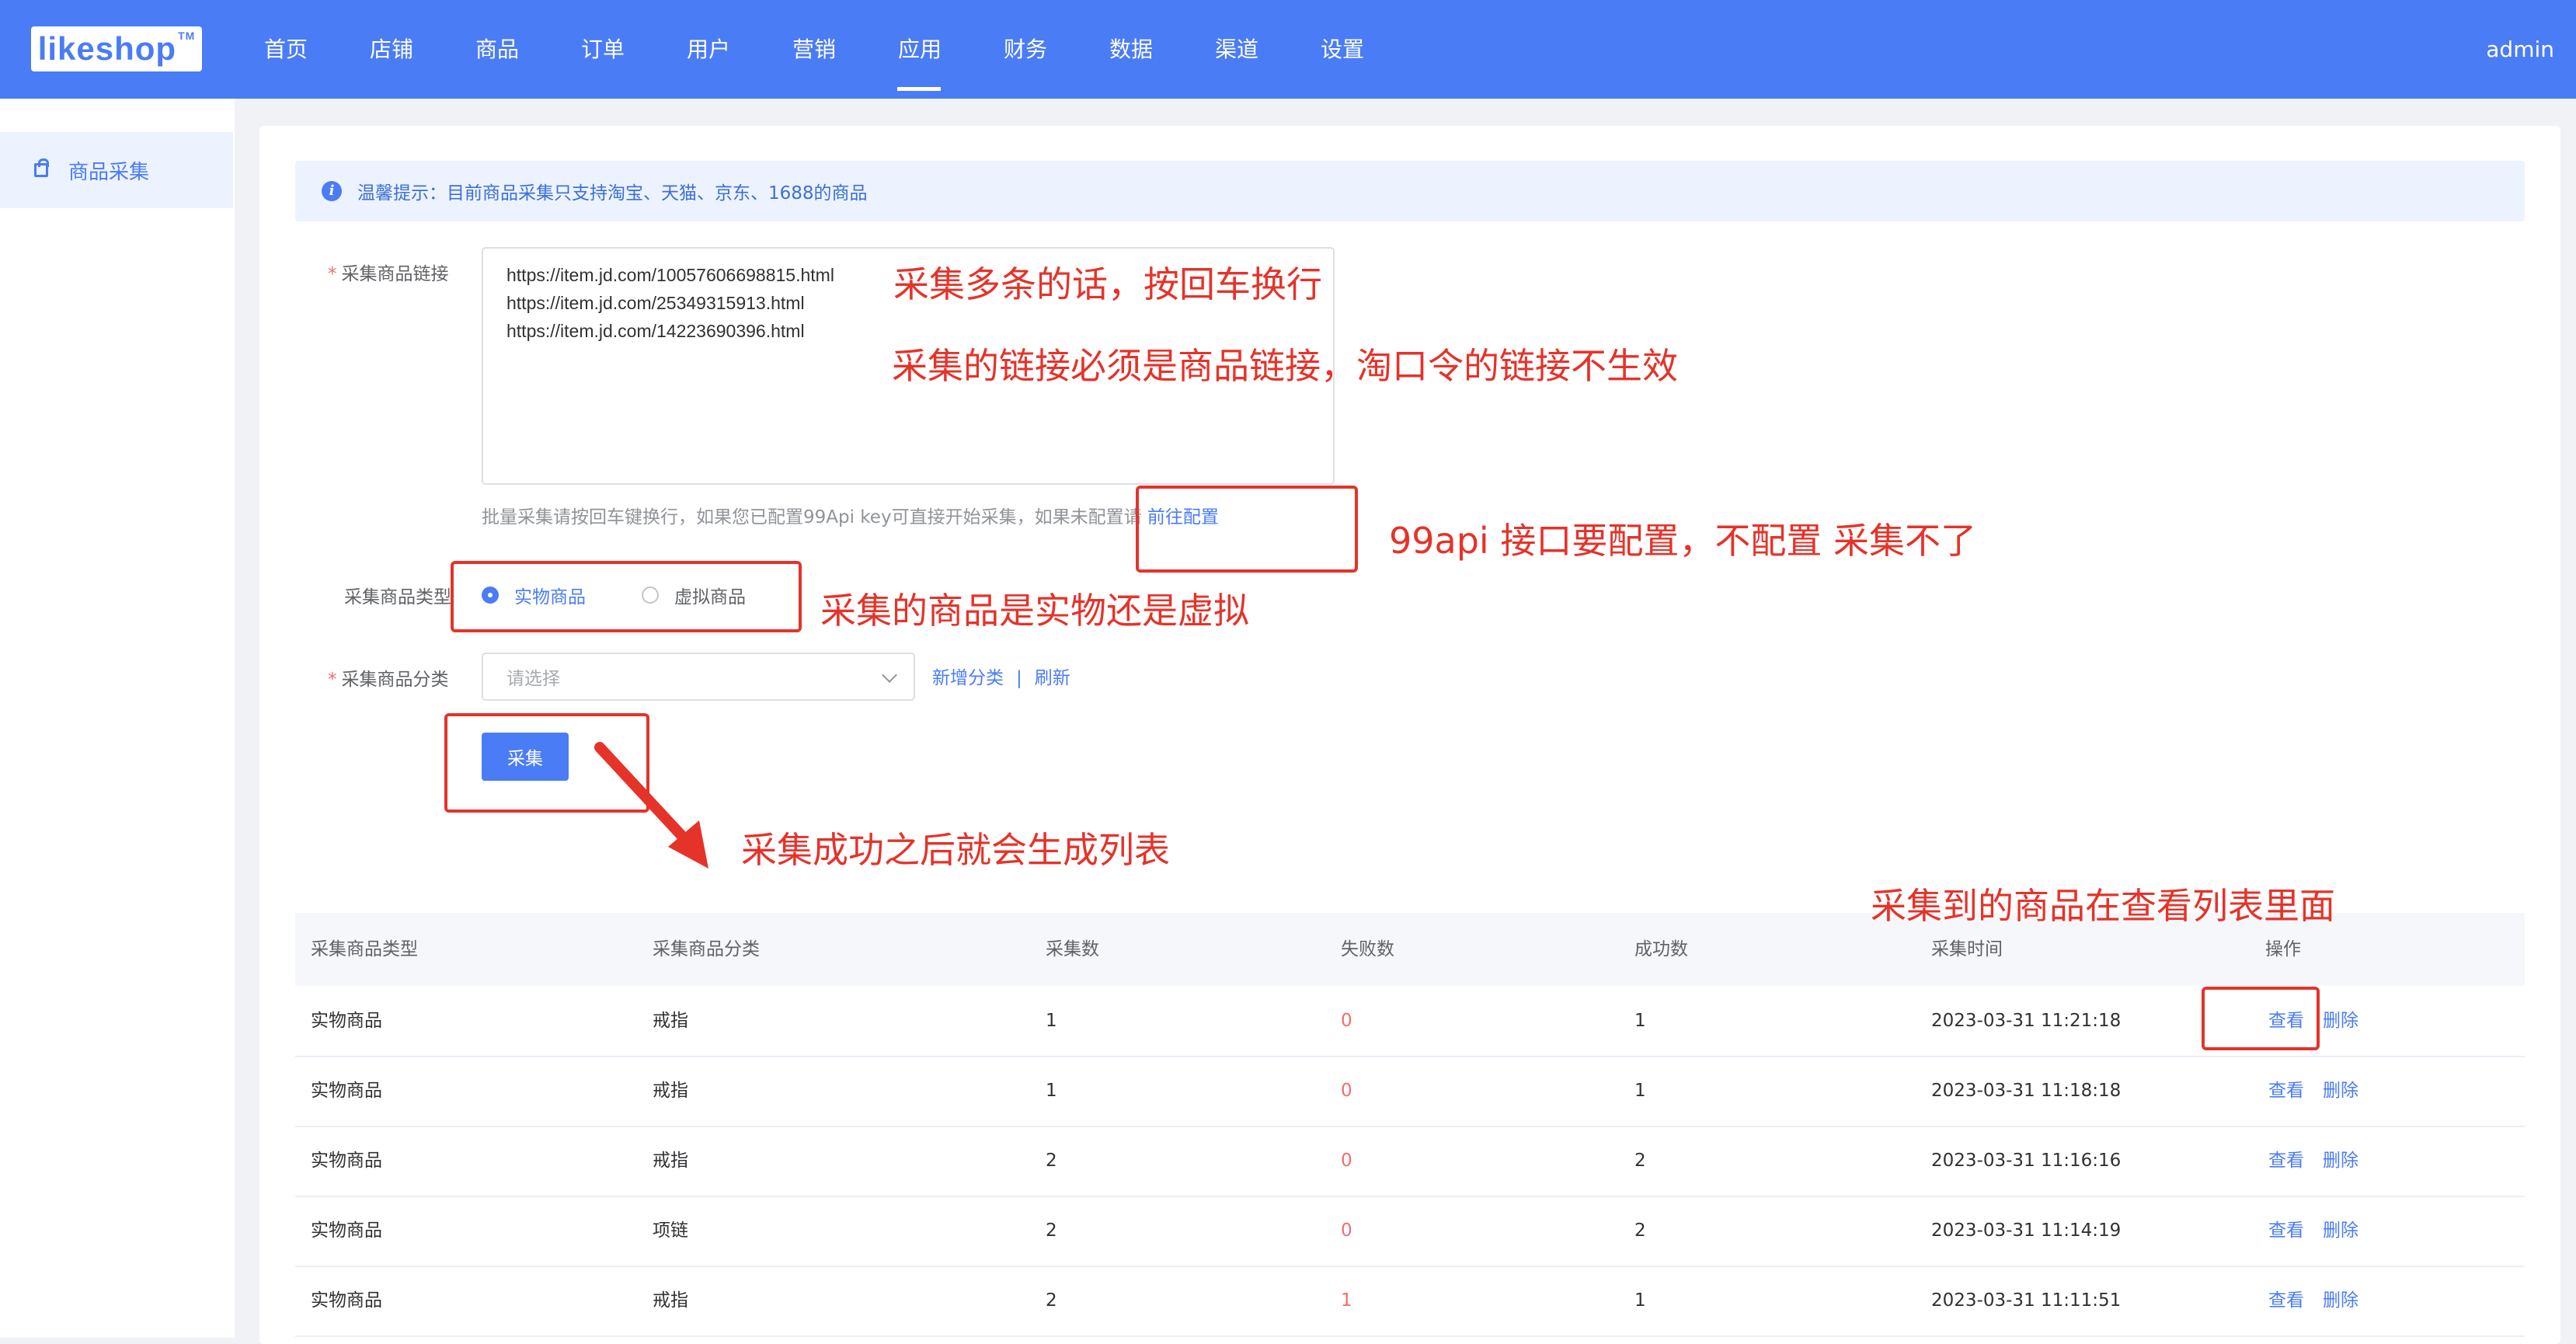 This screenshot has width=2576, height=1344. What do you see at coordinates (707, 949) in the screenshot?
I see `col-category: 采集商品分类` at bounding box center [707, 949].